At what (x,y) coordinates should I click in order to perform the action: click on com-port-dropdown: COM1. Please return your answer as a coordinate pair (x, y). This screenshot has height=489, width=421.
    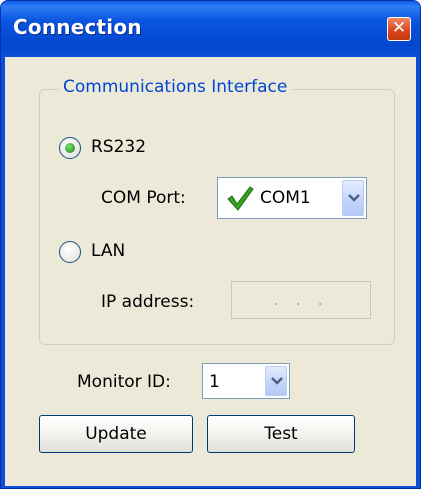
    Looking at the image, I should click on (292, 198).